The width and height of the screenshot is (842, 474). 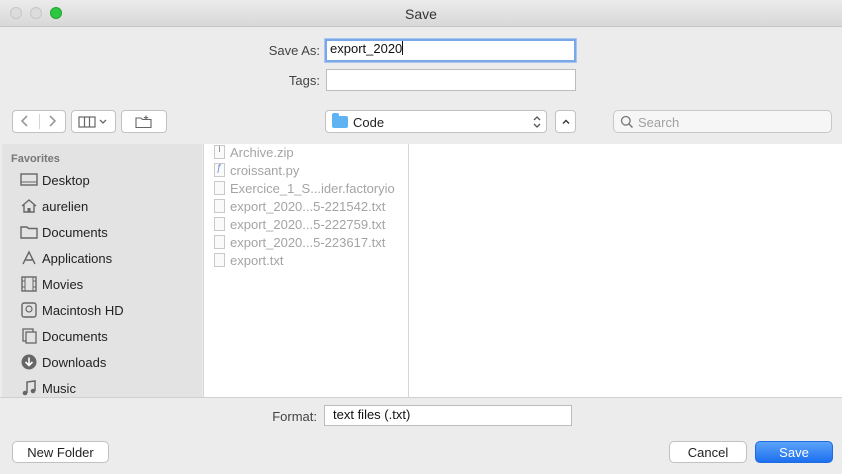 I want to click on file-name: croissant.py, so click(x=265, y=170).